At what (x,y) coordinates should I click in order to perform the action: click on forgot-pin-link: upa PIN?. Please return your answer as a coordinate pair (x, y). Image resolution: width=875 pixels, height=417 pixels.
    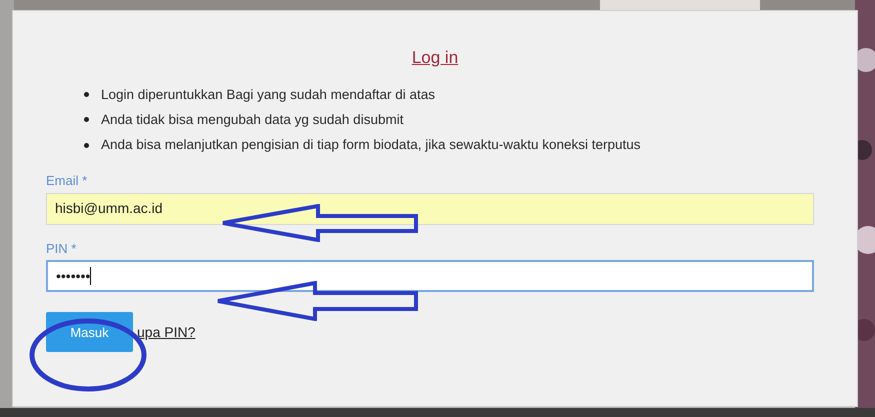
    Looking at the image, I should click on (166, 332).